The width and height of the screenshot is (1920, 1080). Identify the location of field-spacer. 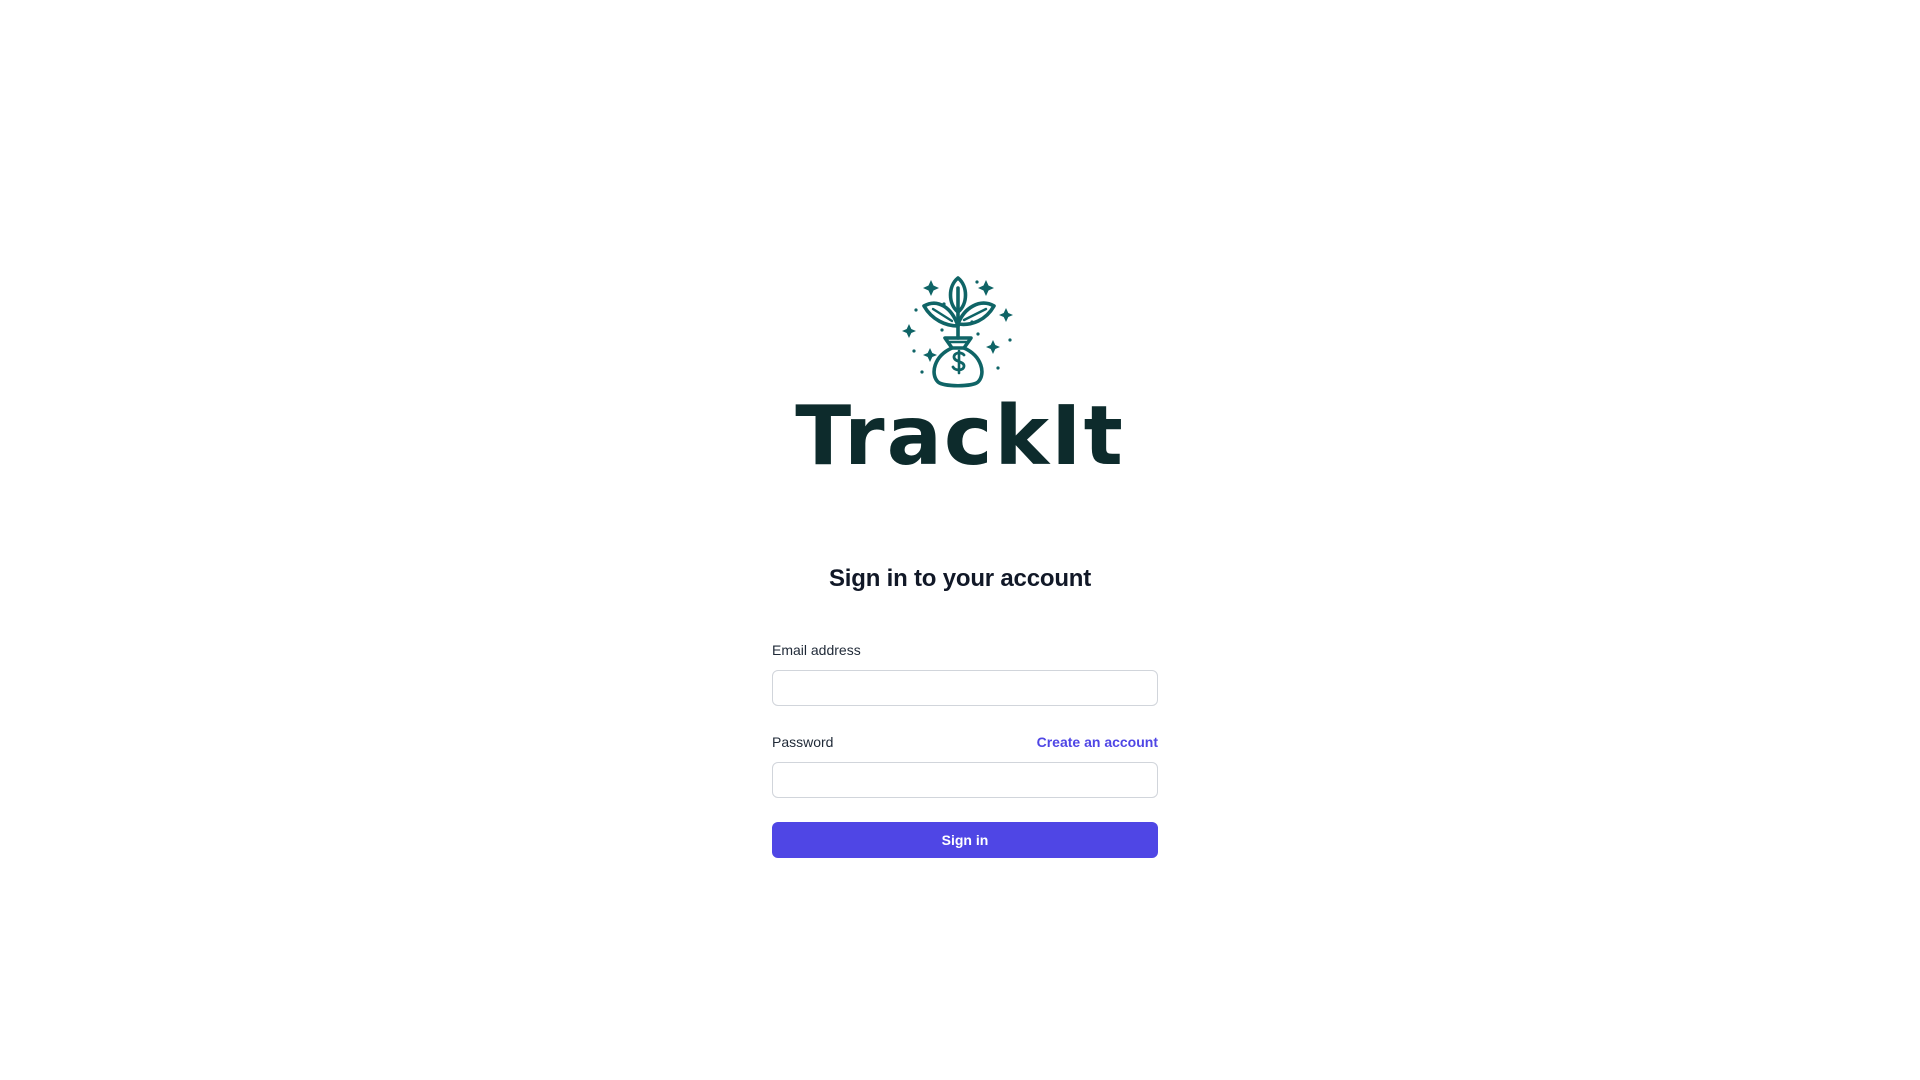
(965, 719).